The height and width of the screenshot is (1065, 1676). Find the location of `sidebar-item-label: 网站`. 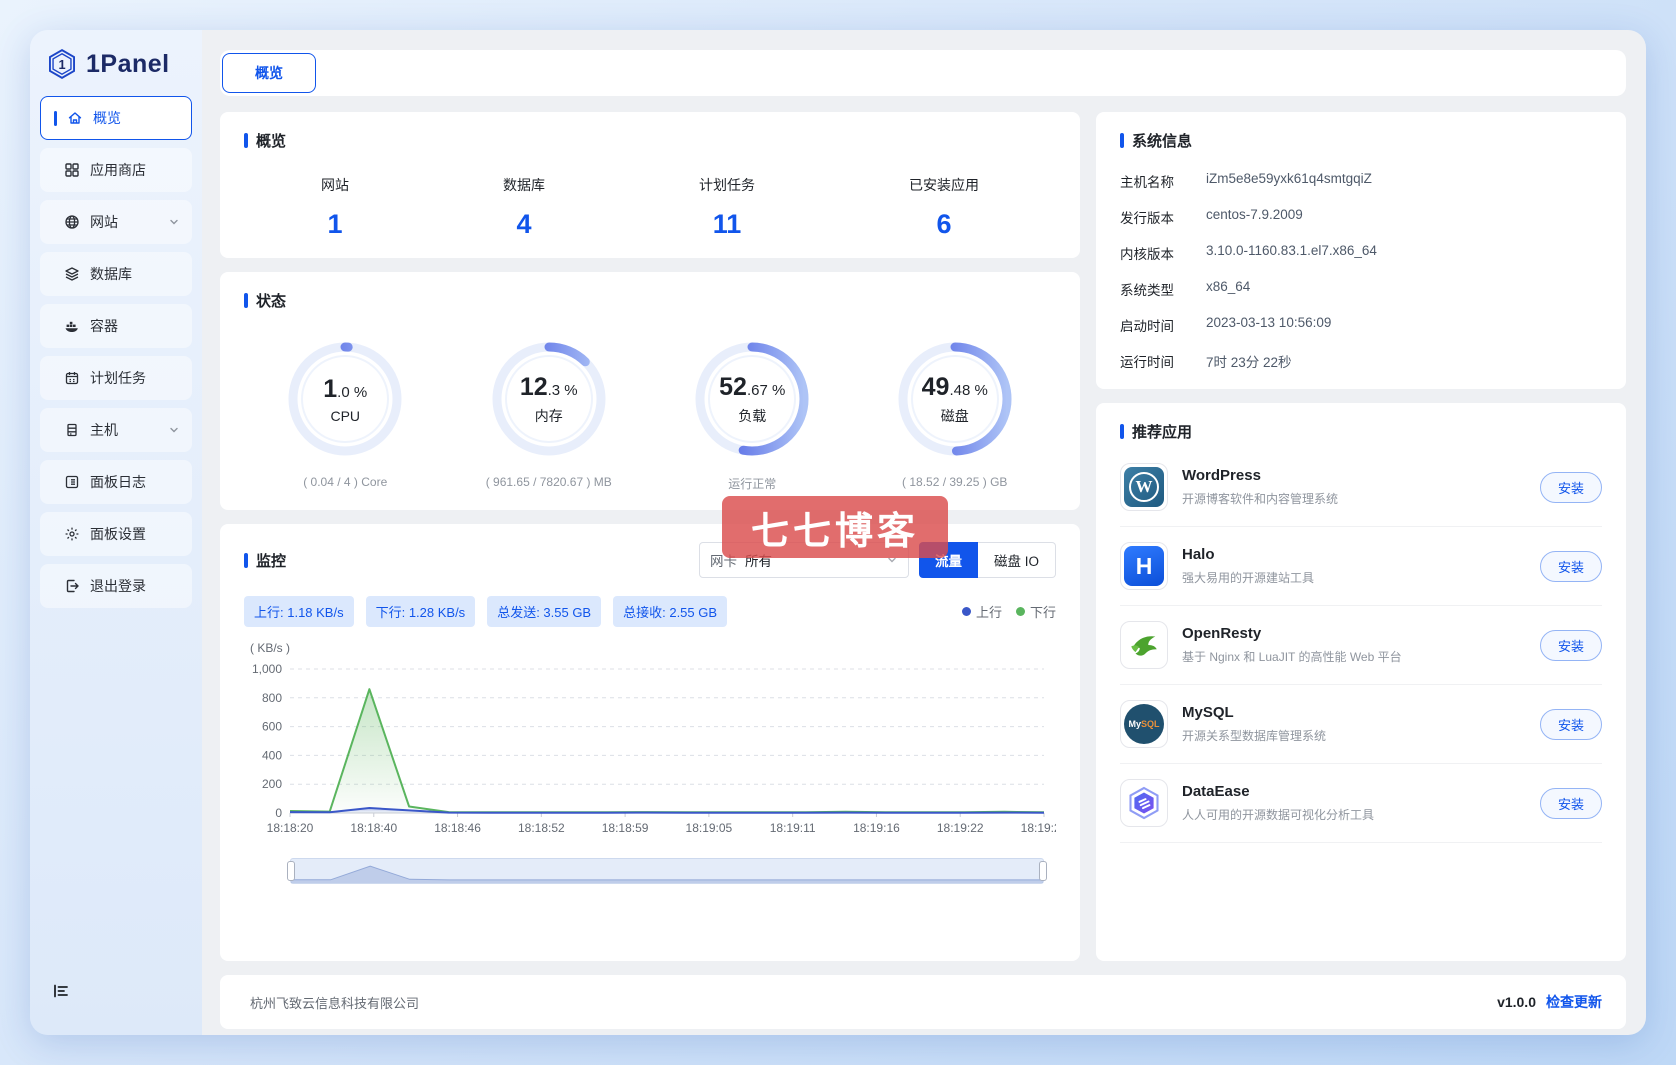

sidebar-item-label: 网站 is located at coordinates (104, 222).